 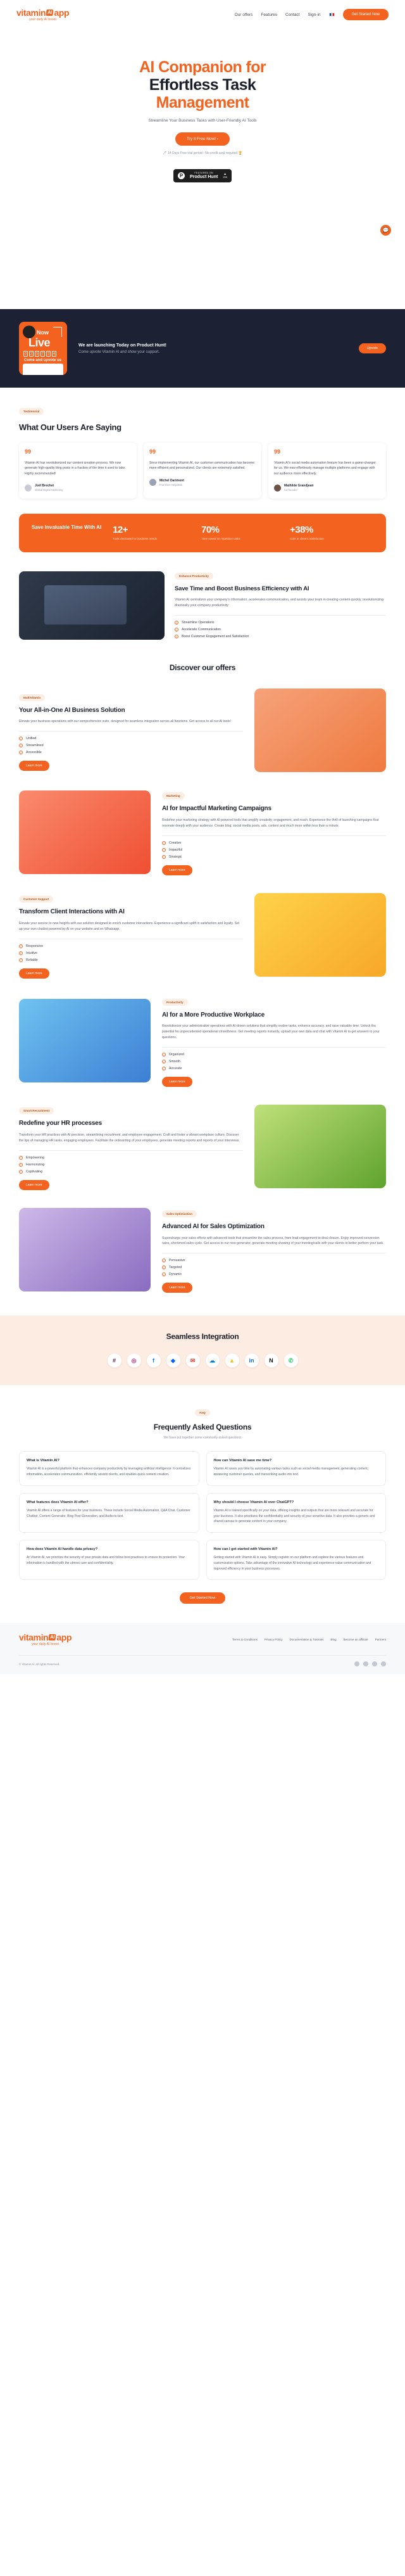 I want to click on offer-pill: Marketing, so click(x=173, y=796).